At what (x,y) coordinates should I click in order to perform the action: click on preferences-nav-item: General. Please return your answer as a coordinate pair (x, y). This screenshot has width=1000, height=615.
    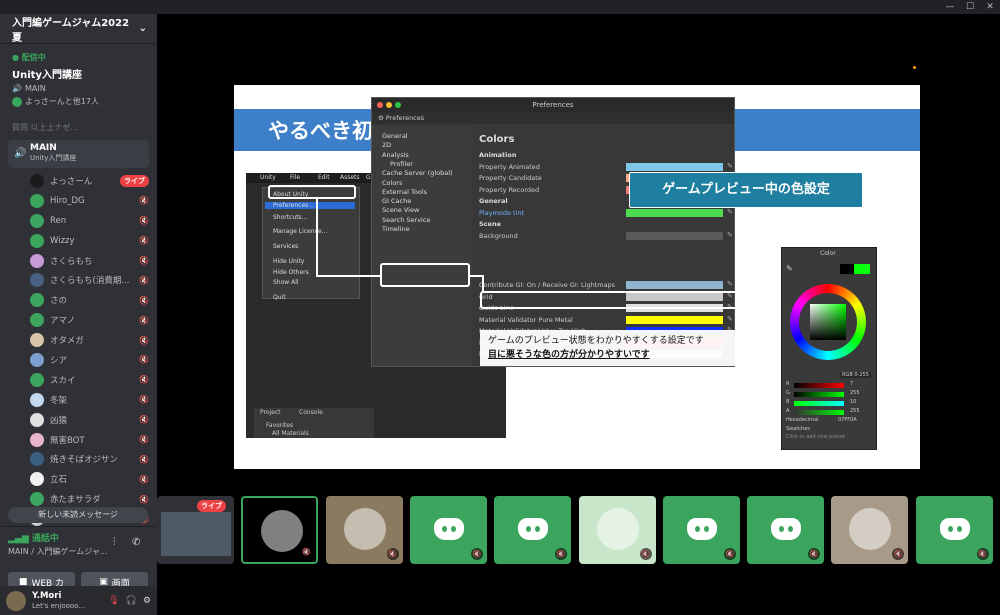
    Looking at the image, I should click on (395, 136).